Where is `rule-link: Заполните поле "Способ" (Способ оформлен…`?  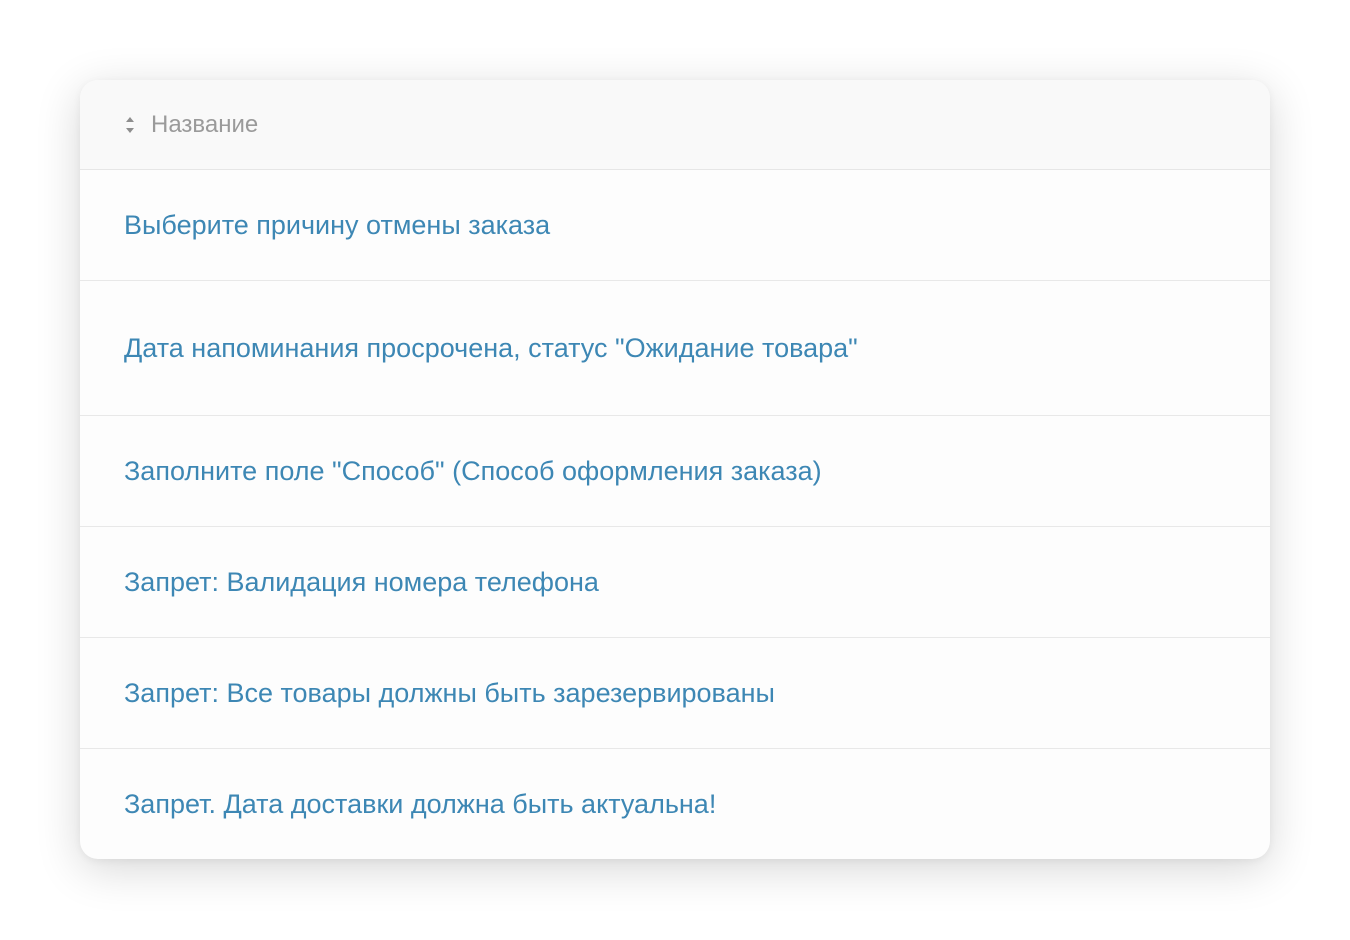
rule-link: Заполните поле "Способ" (Способ оформлен… is located at coordinates (473, 471).